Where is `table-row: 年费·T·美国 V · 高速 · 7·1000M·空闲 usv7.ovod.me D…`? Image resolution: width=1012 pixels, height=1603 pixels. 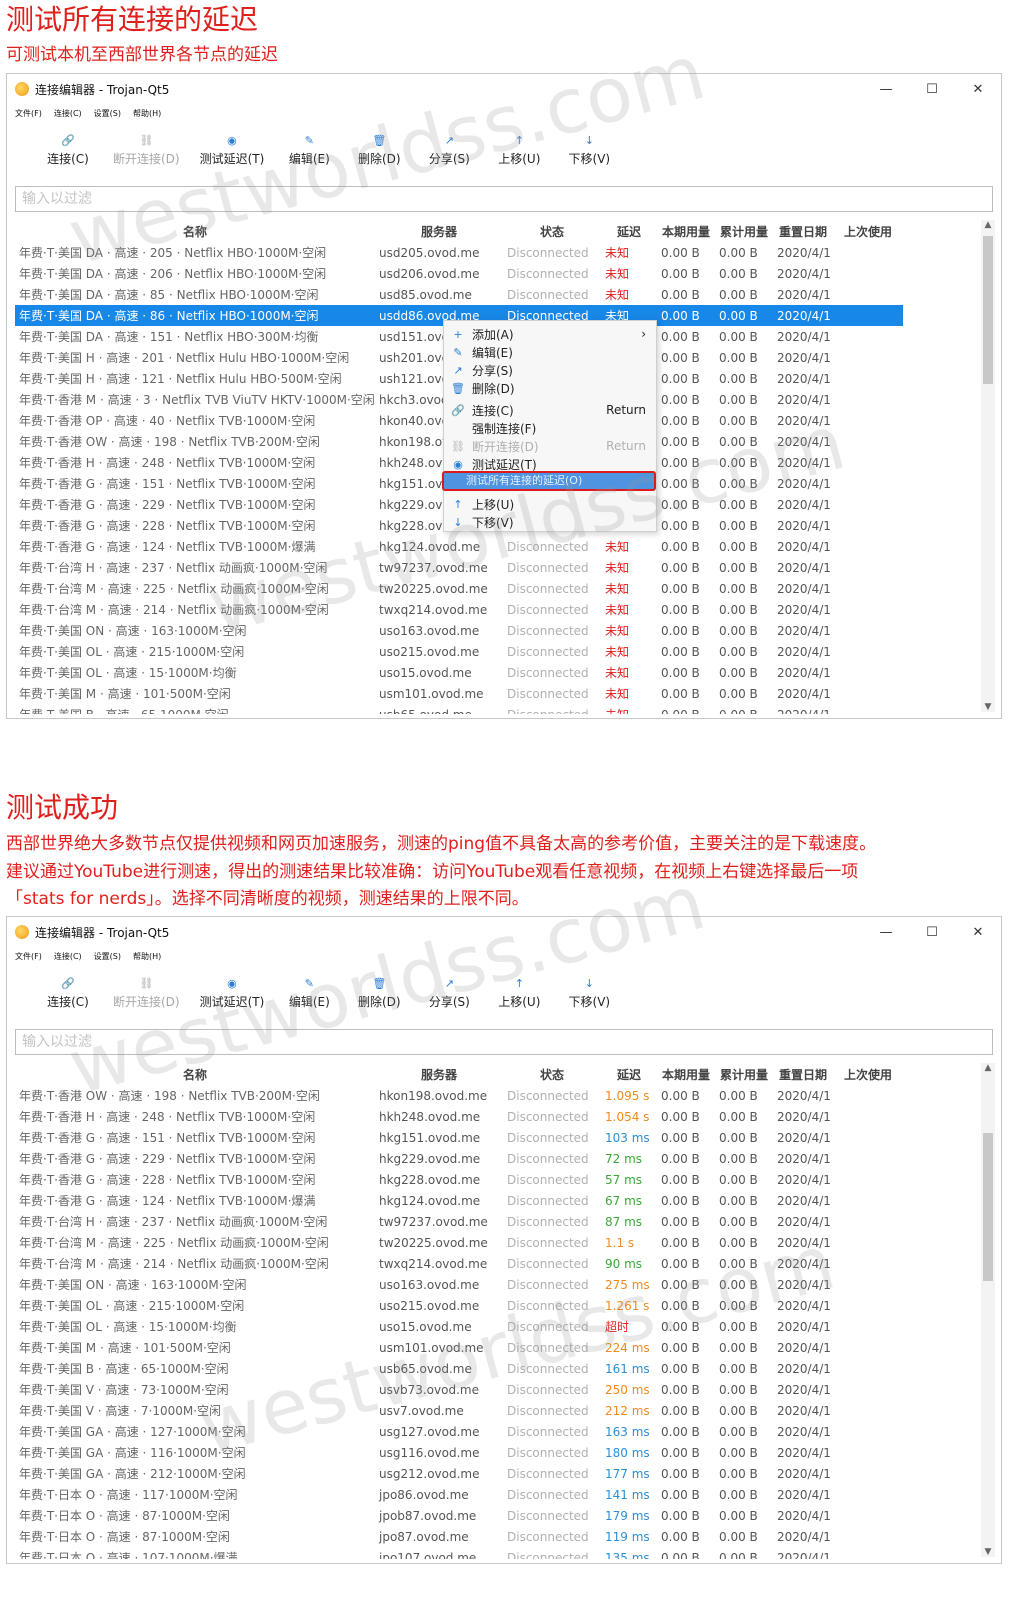 table-row: 年费·T·美国 V · 高速 · 7·1000M·空闲 usv7.ovod.me D… is located at coordinates (459, 1410).